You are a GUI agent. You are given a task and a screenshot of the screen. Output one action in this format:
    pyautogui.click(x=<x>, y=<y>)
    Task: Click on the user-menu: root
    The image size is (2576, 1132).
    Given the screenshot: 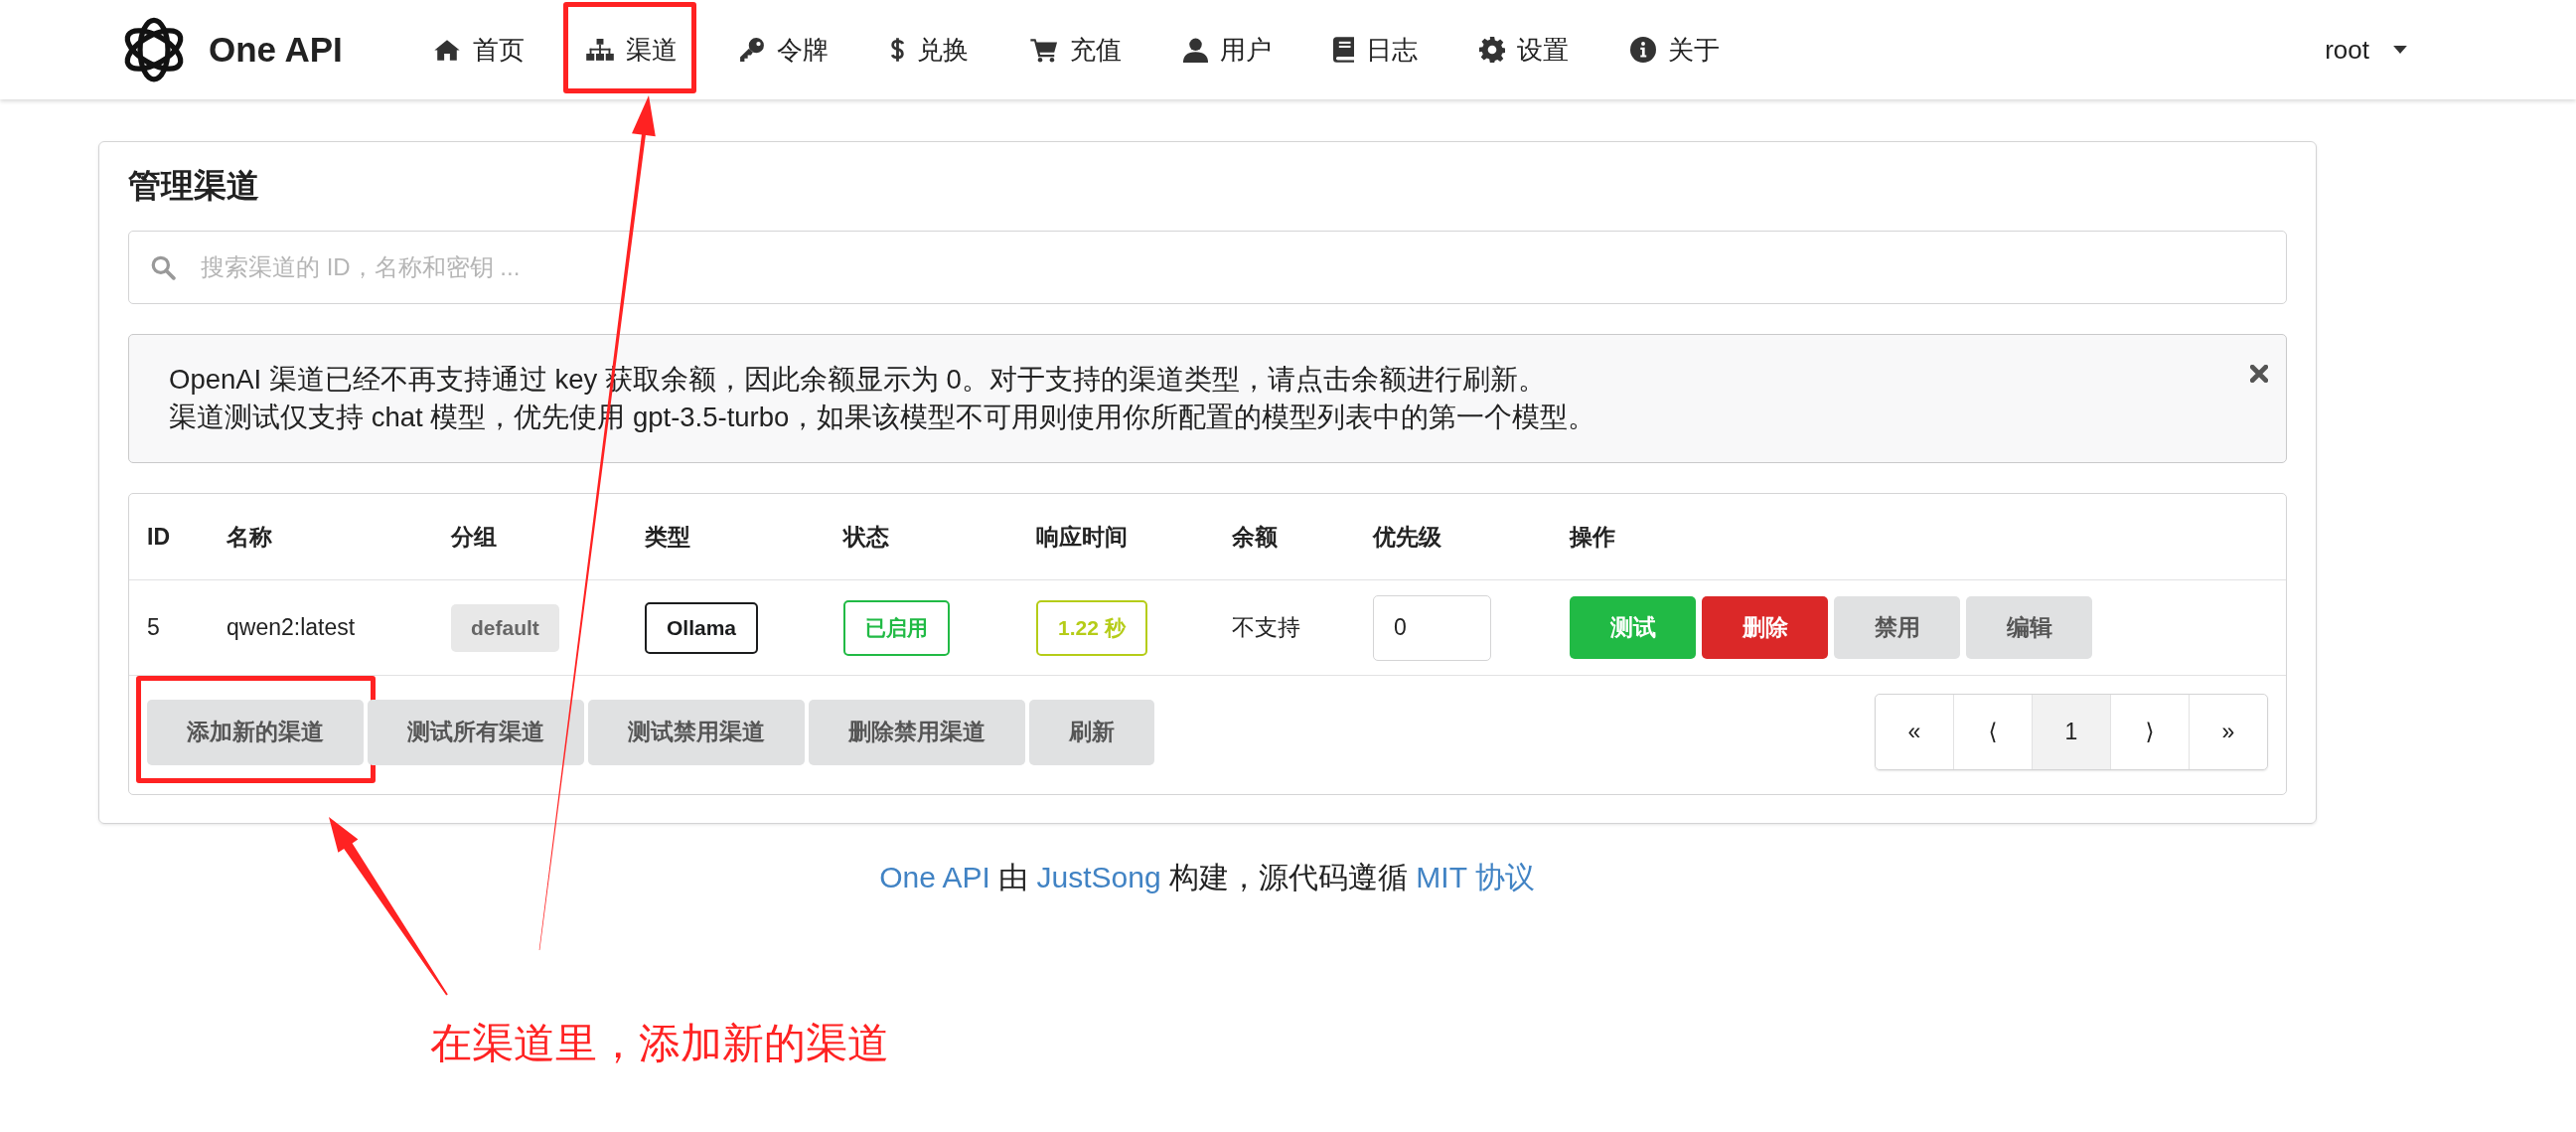 What is the action you would take?
    pyautogui.click(x=2366, y=50)
    